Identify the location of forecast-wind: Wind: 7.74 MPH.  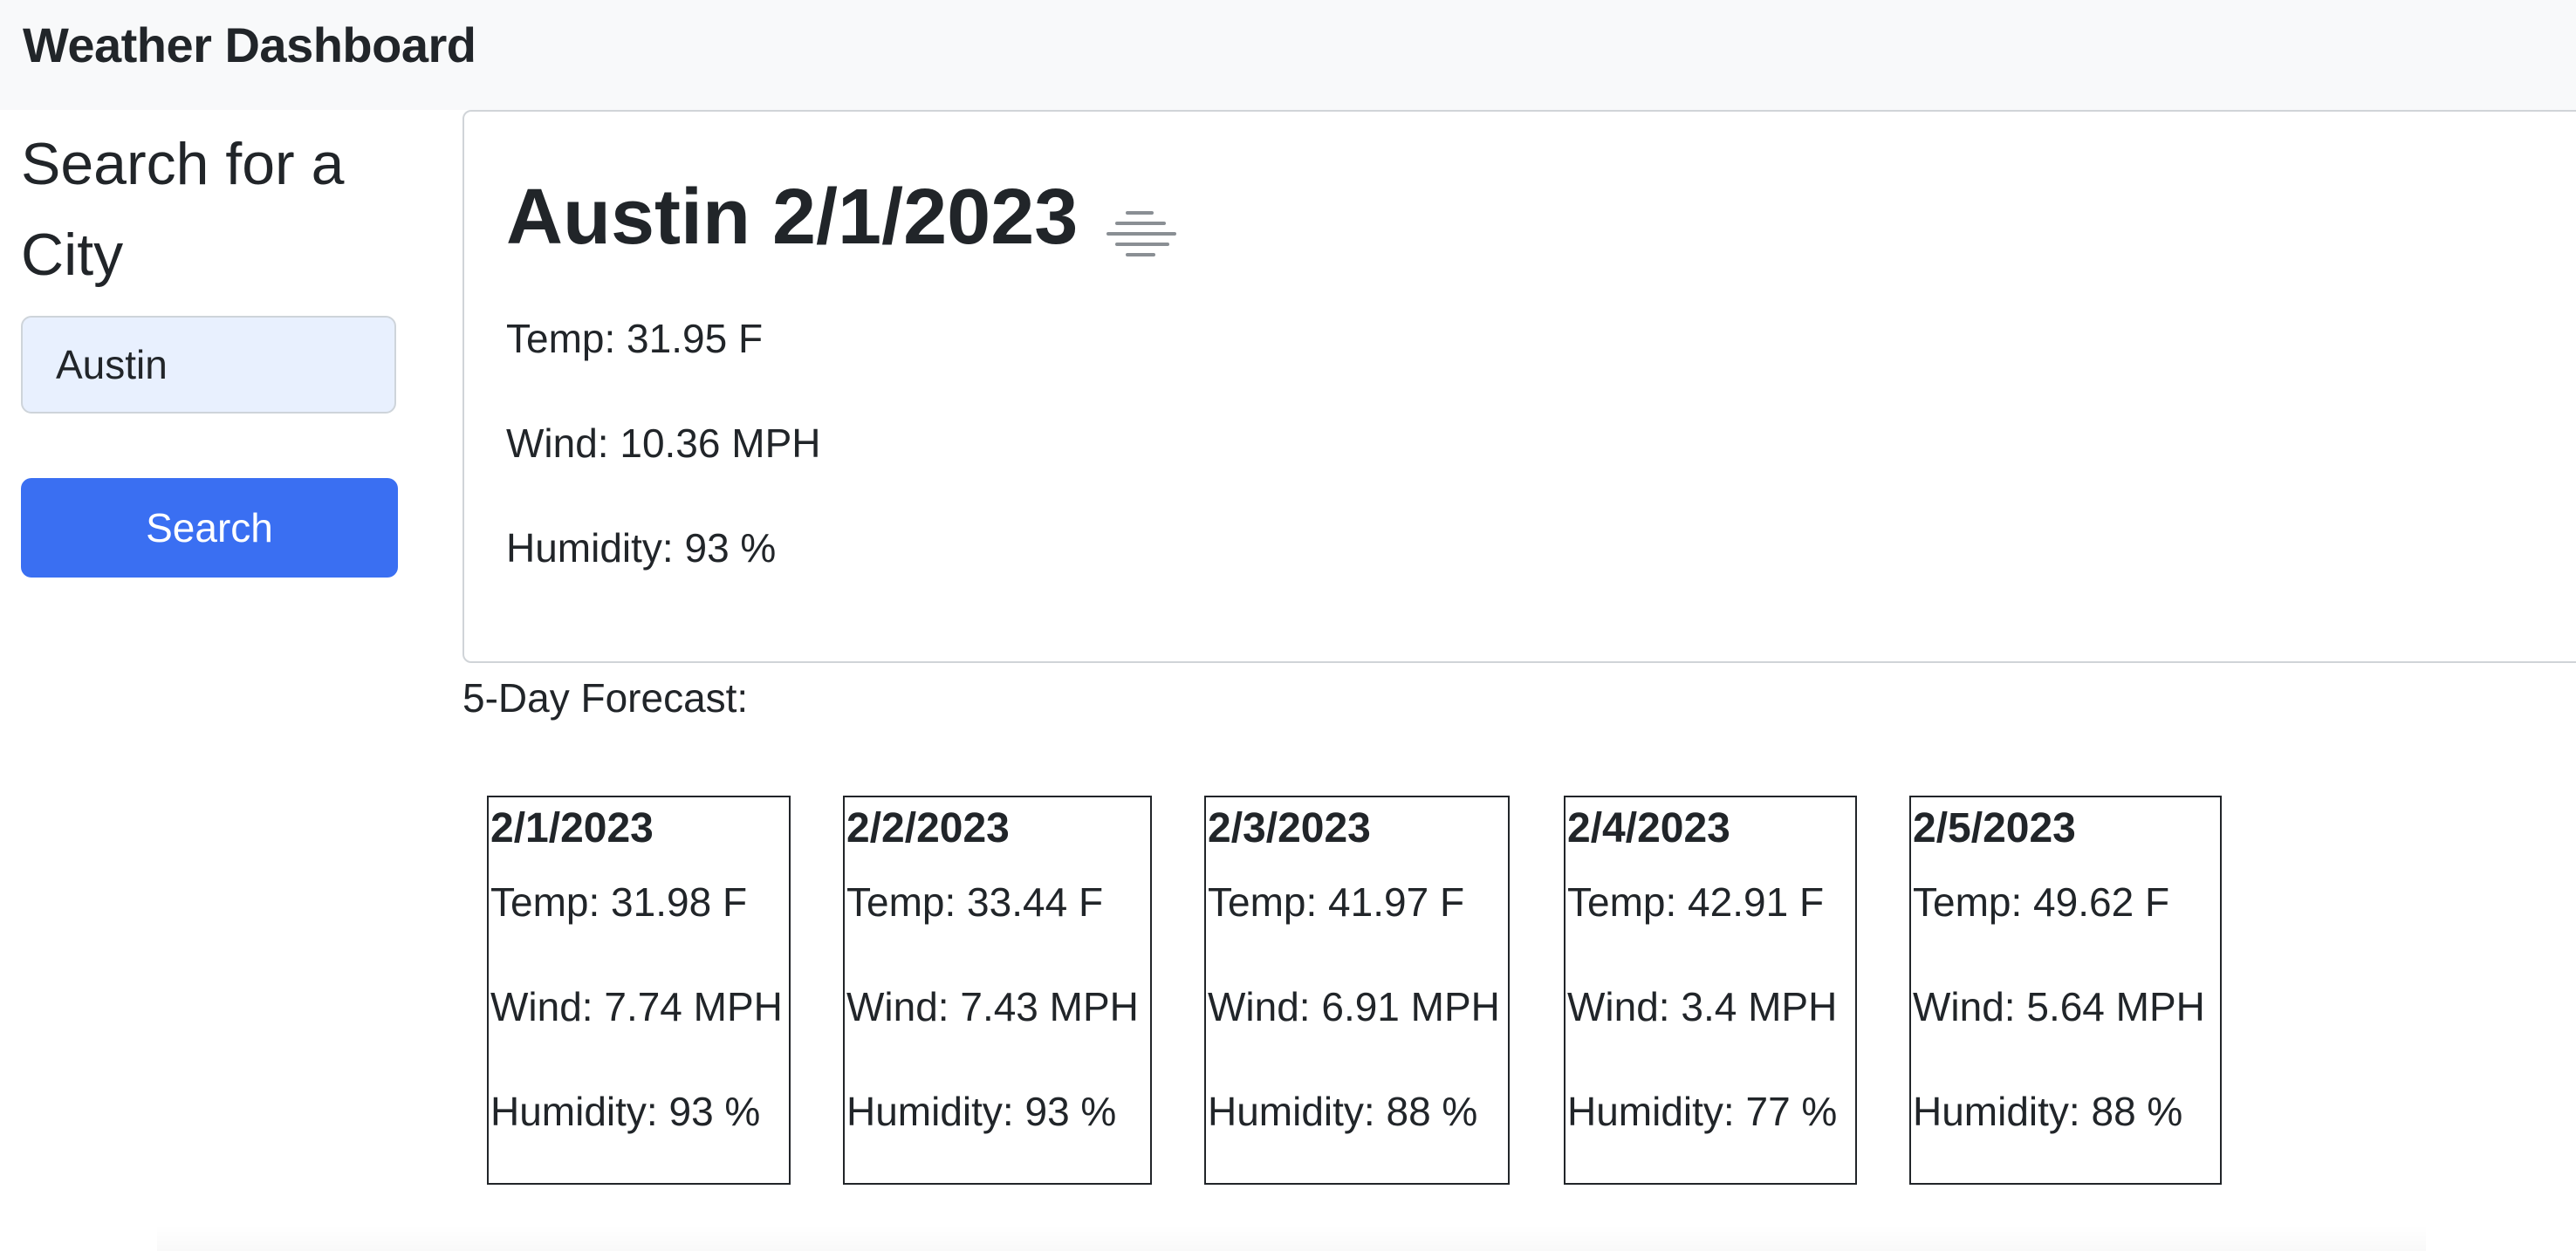
(637, 1006).